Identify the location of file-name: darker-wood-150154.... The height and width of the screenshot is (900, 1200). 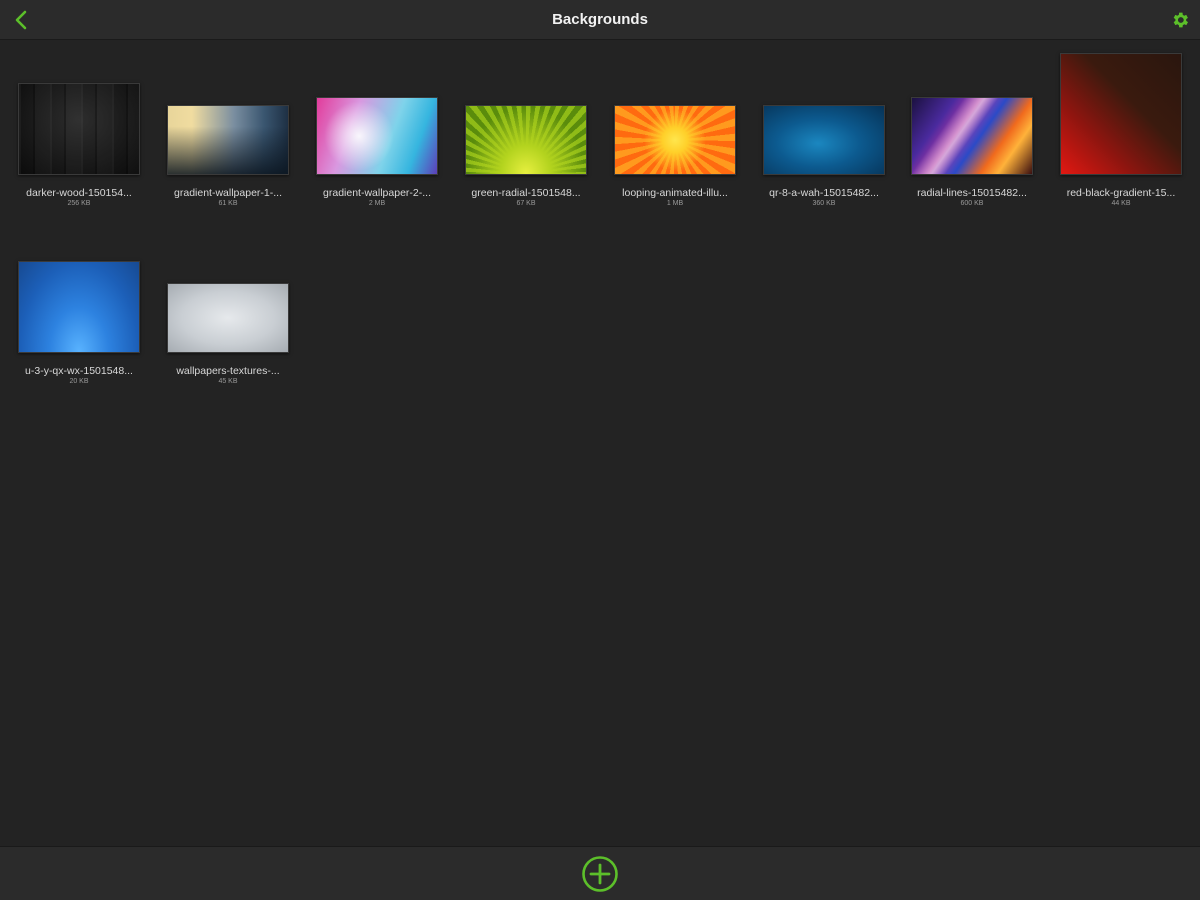
(79, 193).